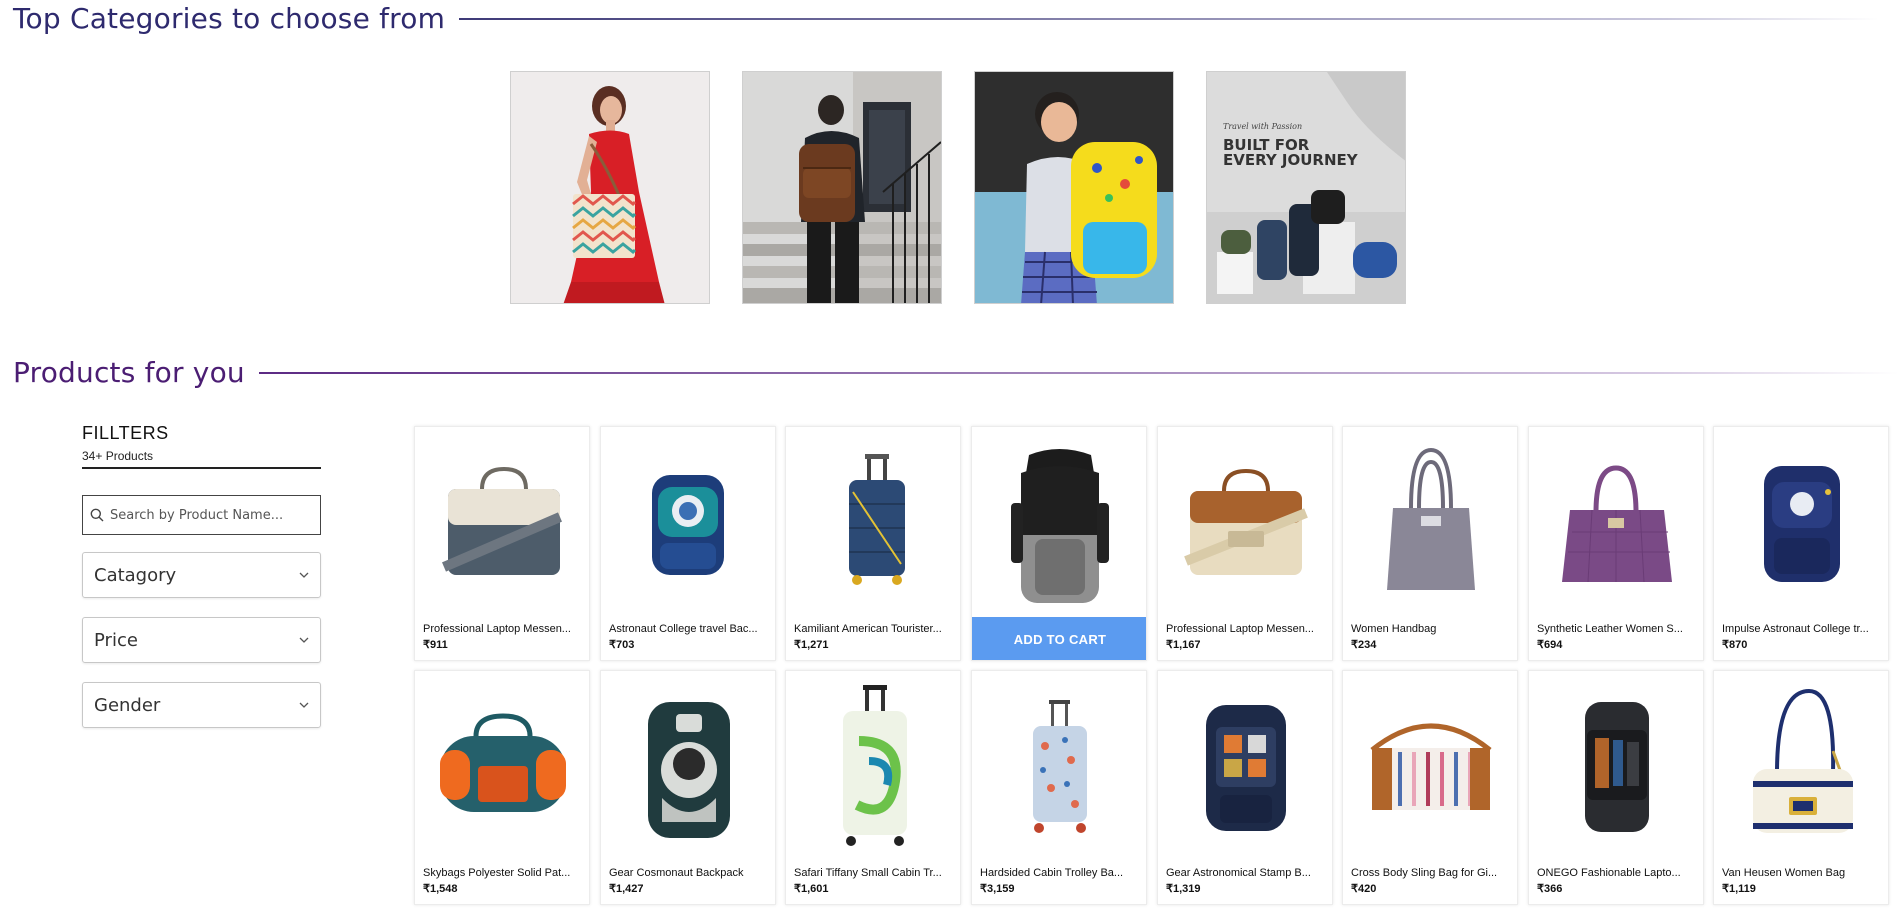 The image size is (1900, 908). I want to click on product-price: ₹1,167, so click(1183, 645).